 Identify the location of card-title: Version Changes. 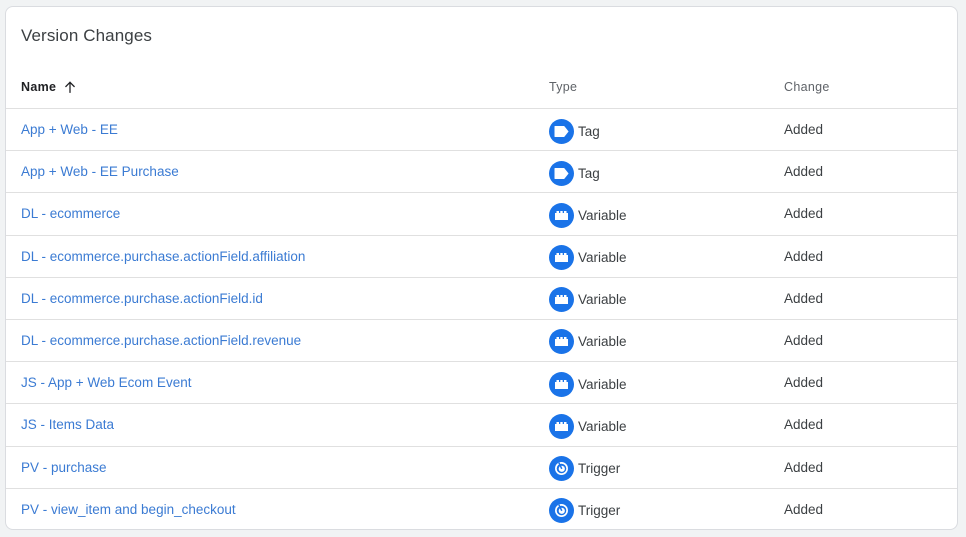
(86, 35).